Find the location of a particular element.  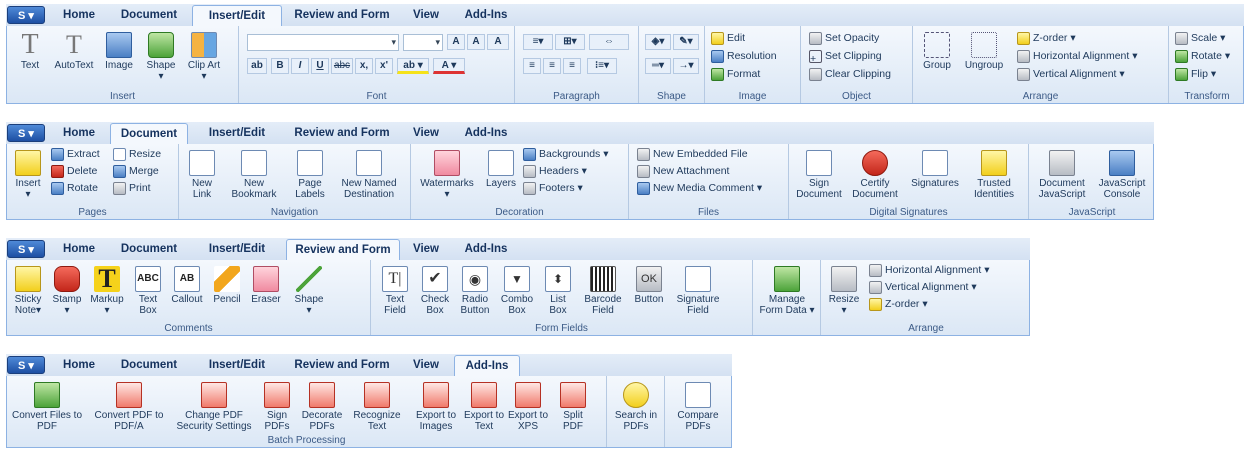

button-field-button: OK Button is located at coordinates (649, 285).